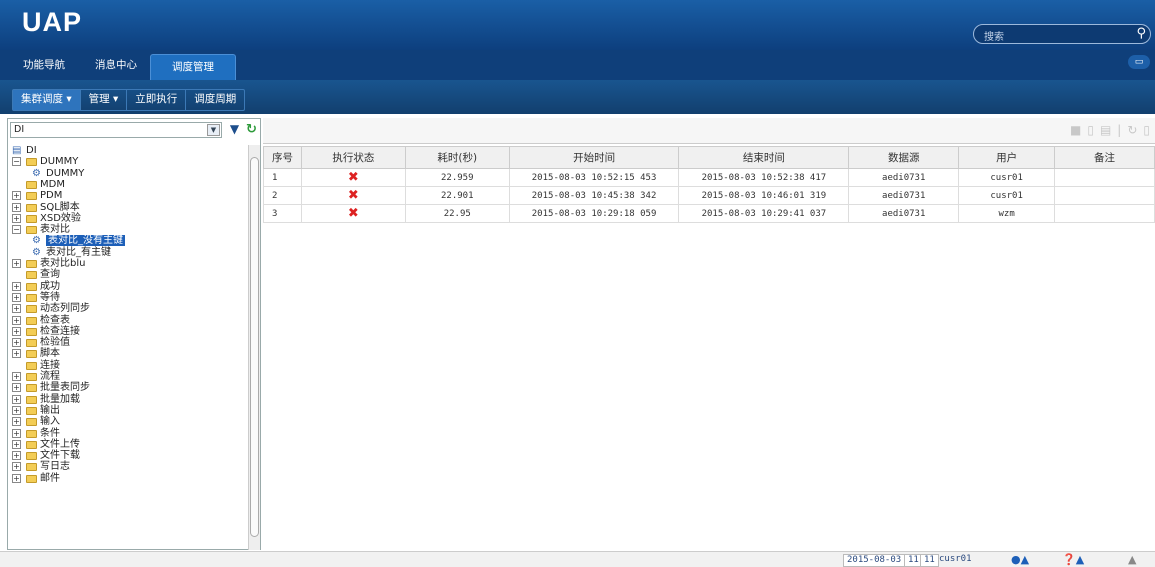 This screenshot has width=1155, height=567. What do you see at coordinates (65, 388) in the screenshot?
I see `tree-label: 批量表同步` at bounding box center [65, 388].